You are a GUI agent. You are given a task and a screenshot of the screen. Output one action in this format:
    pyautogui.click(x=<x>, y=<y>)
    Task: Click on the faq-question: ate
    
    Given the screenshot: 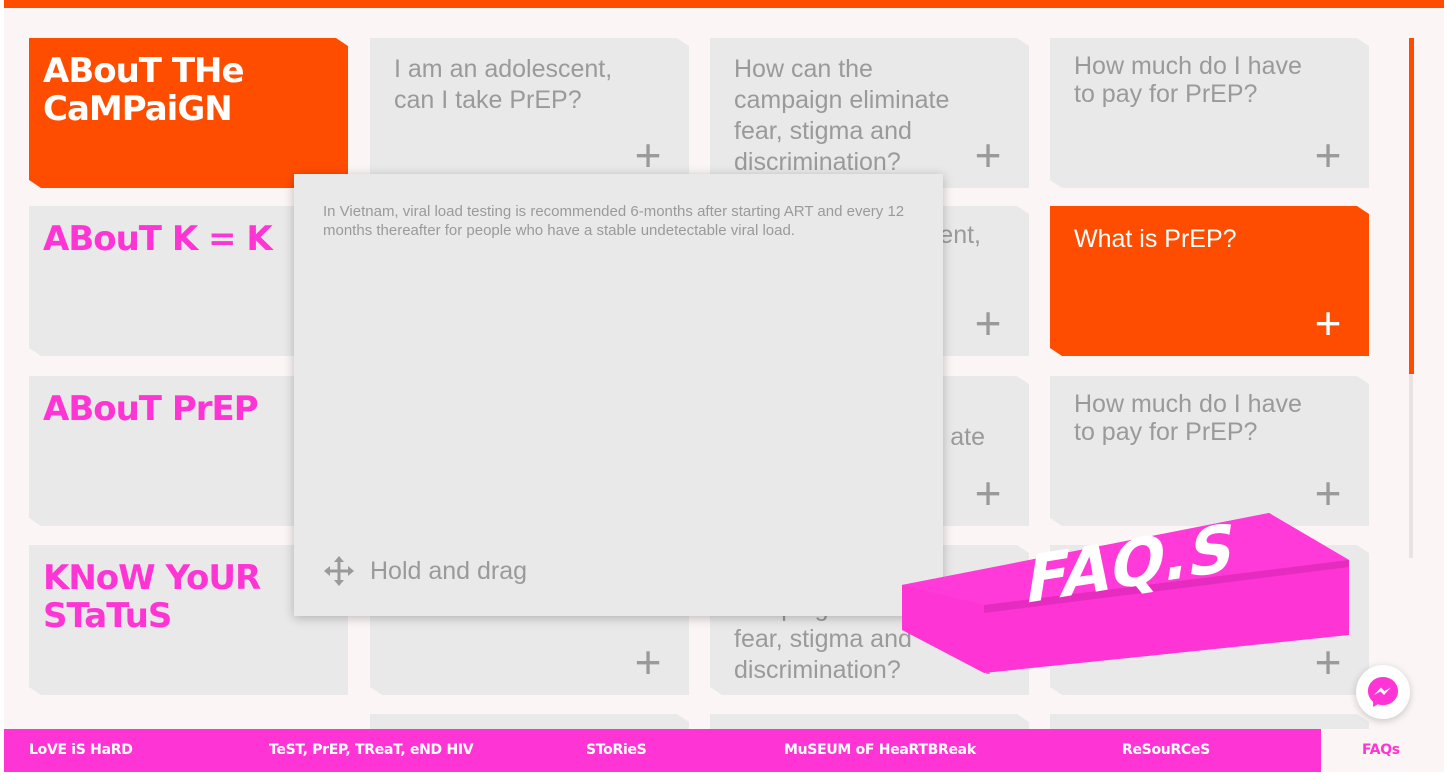 What is the action you would take?
    pyautogui.click(x=967, y=437)
    